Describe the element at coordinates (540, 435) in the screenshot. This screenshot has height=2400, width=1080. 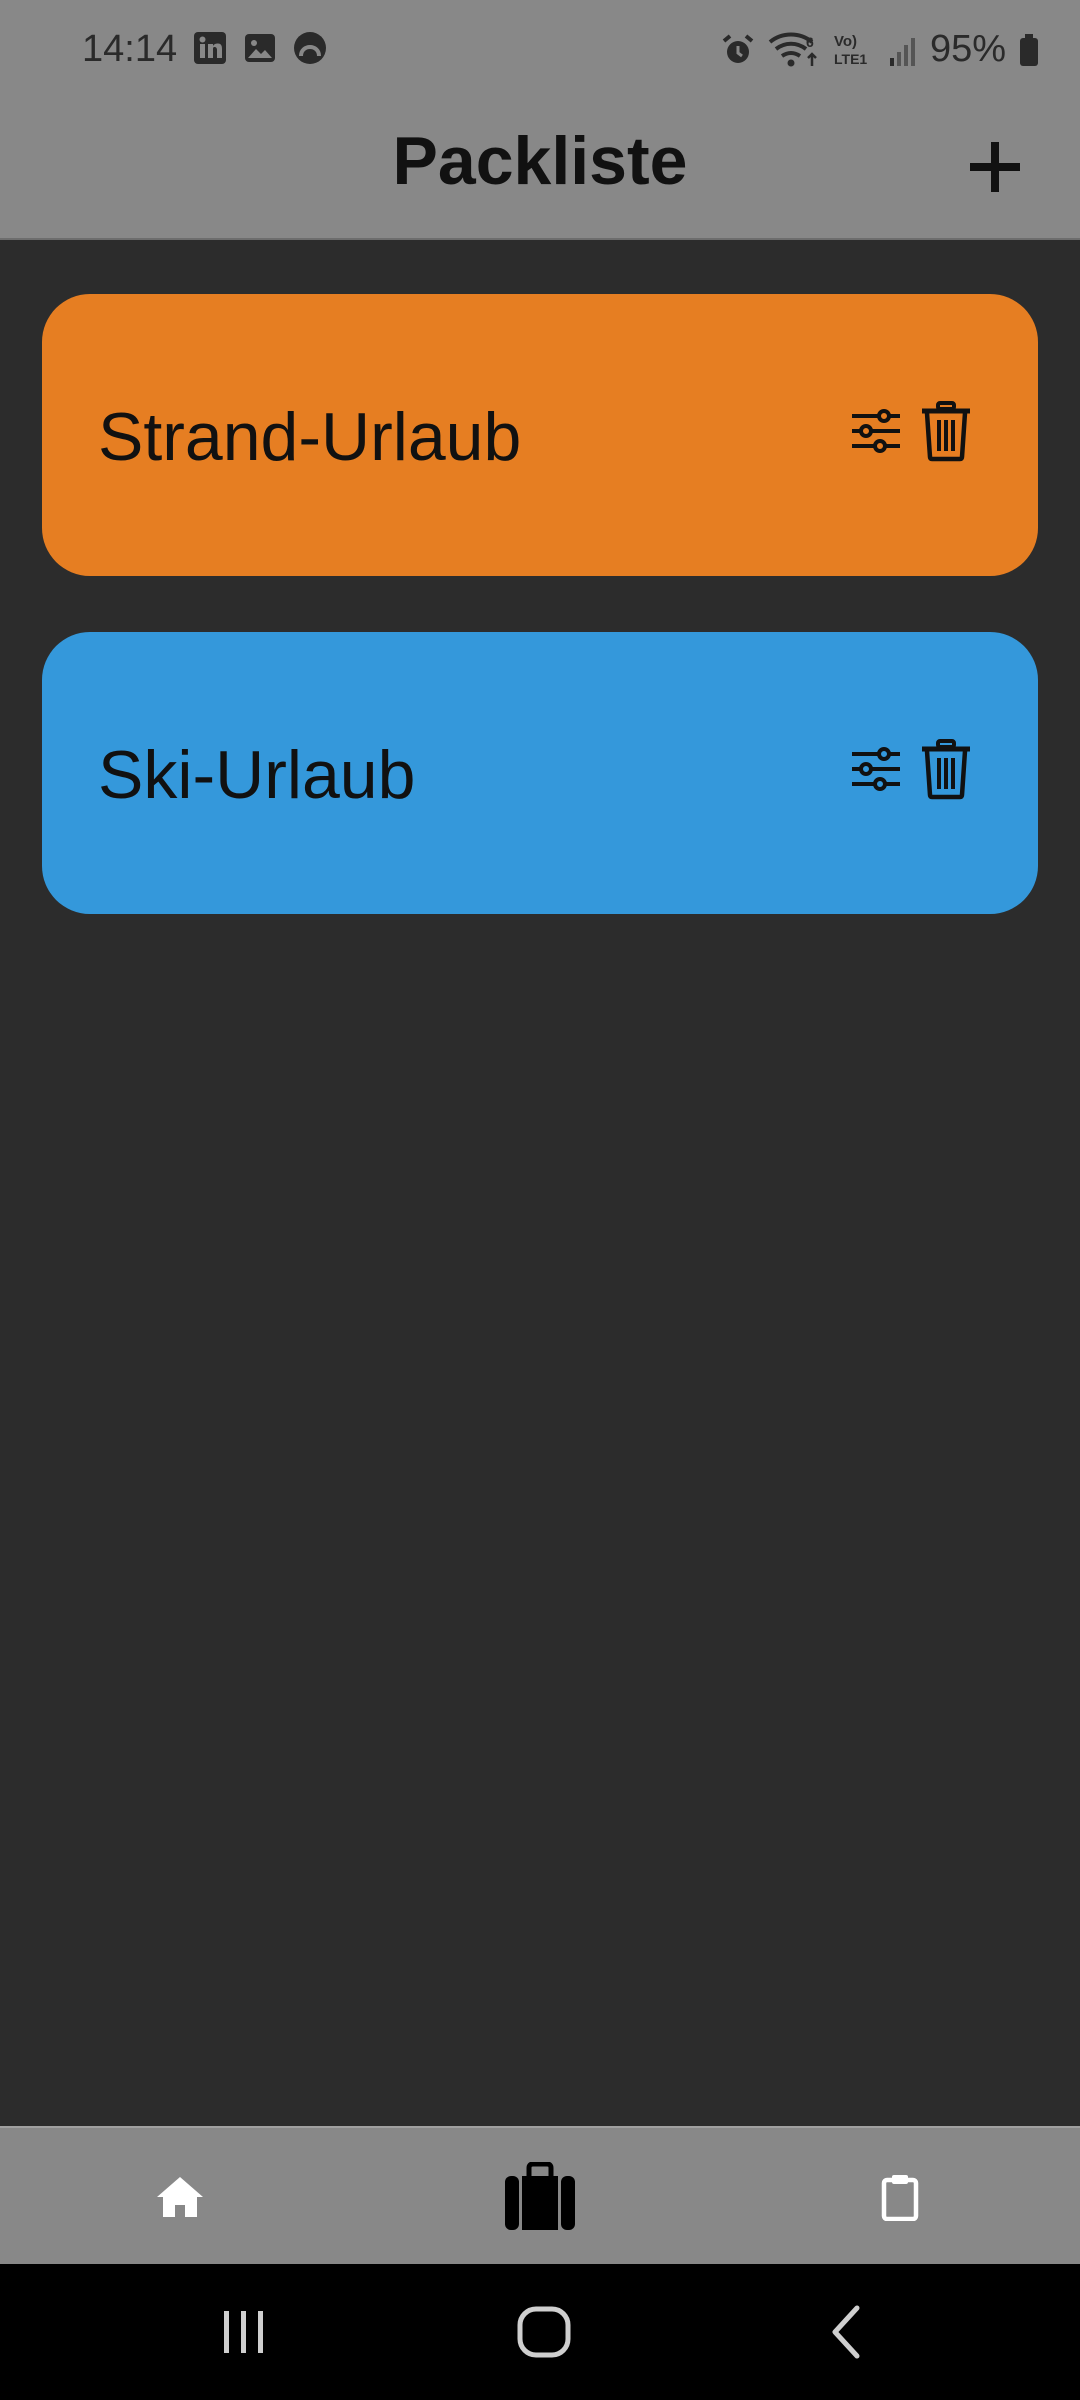
I see `list-card-strand-urlaub: Strand-Urlaub` at that location.